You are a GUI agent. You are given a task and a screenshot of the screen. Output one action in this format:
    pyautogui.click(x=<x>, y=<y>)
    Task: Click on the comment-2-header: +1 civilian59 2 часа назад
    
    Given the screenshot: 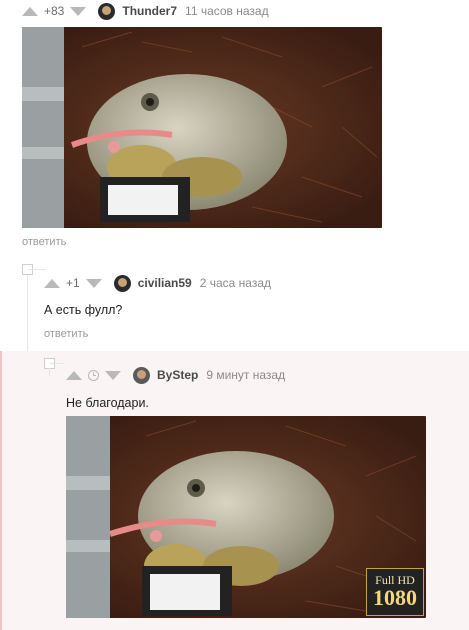 What is the action you would take?
    pyautogui.click(x=157, y=283)
    